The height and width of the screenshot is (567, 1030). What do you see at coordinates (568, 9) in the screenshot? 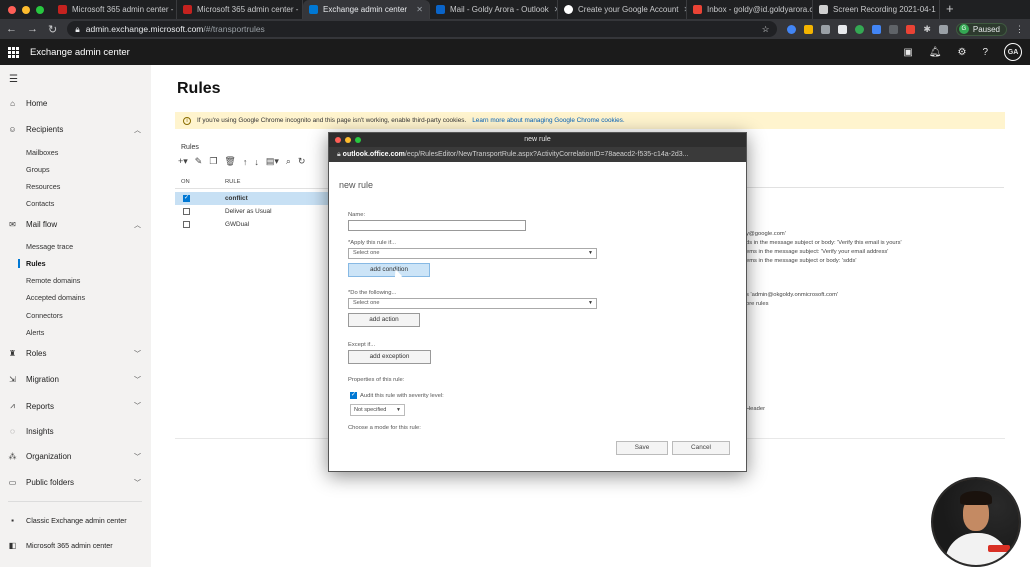
I see `tab-favicon-icon` at bounding box center [568, 9].